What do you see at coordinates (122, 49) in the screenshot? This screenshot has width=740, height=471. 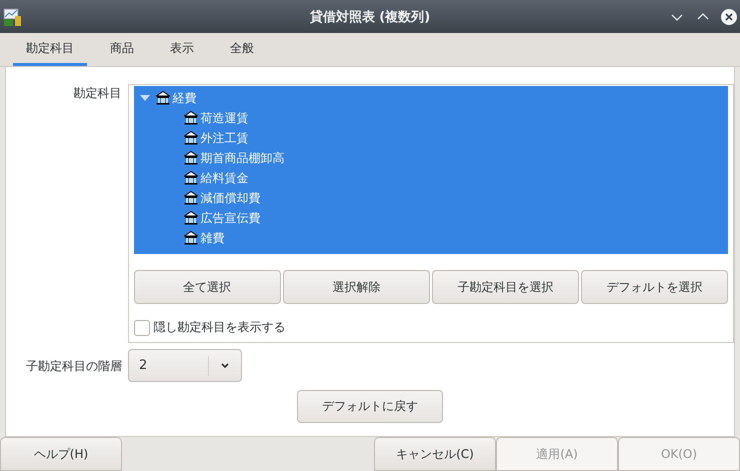 I see `tab: 商品` at bounding box center [122, 49].